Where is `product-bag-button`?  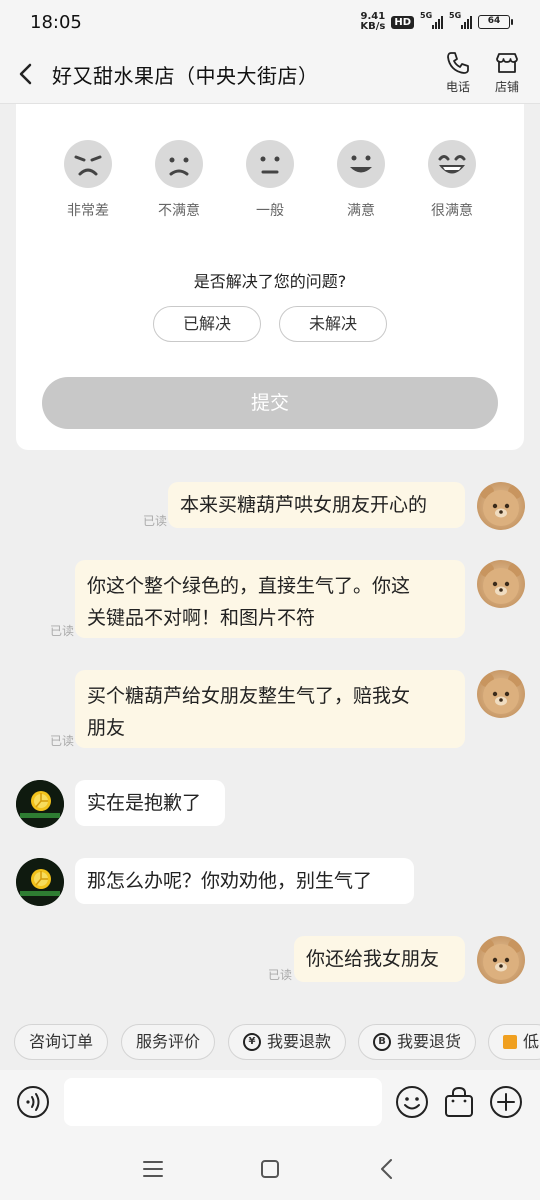 product-bag-button is located at coordinates (459, 1102).